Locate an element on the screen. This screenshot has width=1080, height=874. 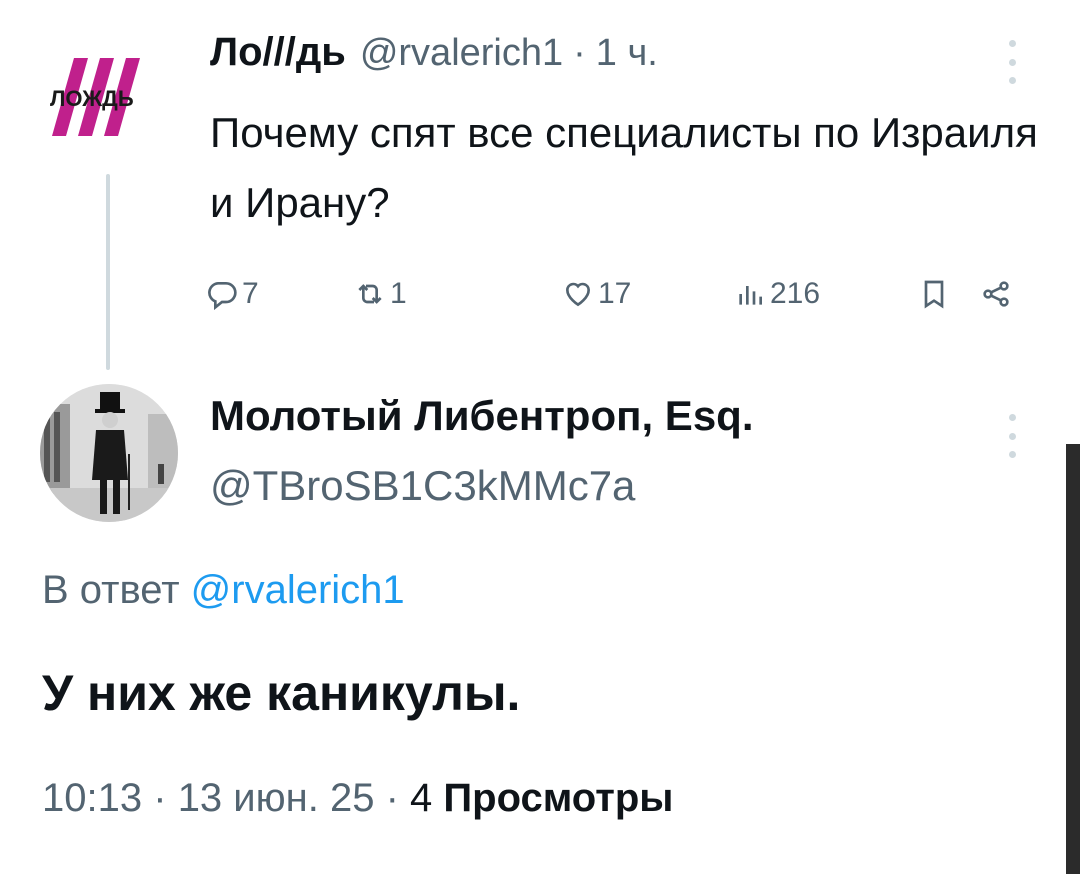
logo-text: ЛОЖДЬ is located at coordinates (92, 98).